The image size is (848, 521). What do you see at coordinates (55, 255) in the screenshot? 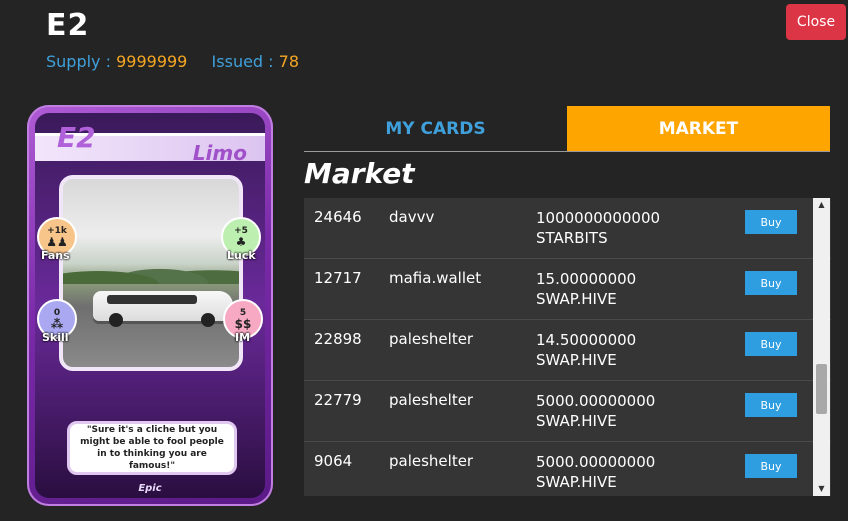
I see `fans-stat-label: Fans` at bounding box center [55, 255].